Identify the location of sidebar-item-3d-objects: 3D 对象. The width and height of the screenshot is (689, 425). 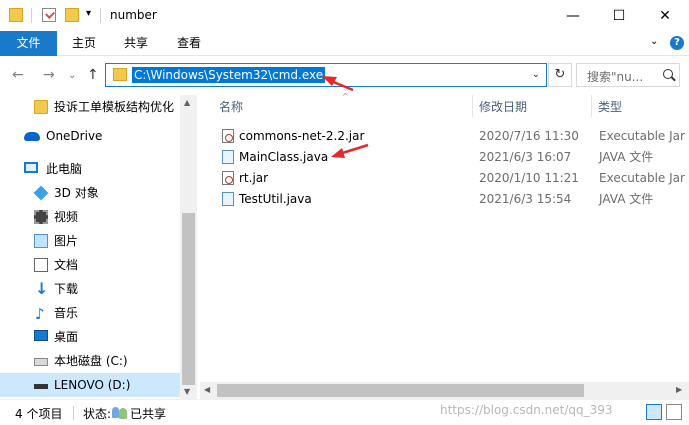
(90, 193).